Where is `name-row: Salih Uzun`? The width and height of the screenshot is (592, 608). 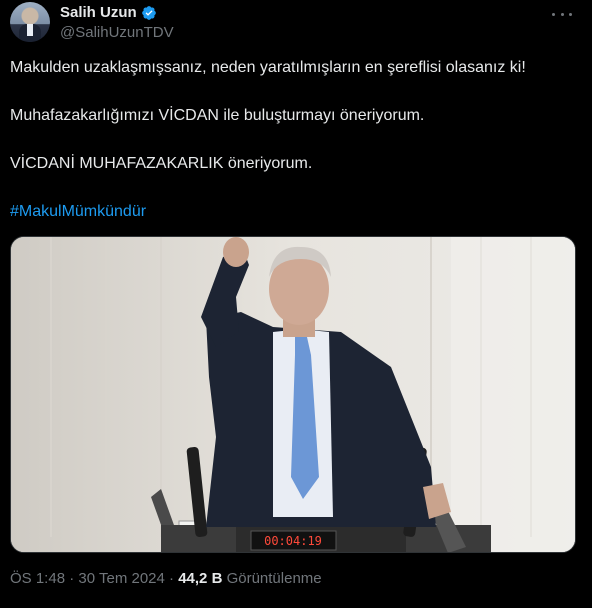 name-row: Salih Uzun is located at coordinates (108, 12).